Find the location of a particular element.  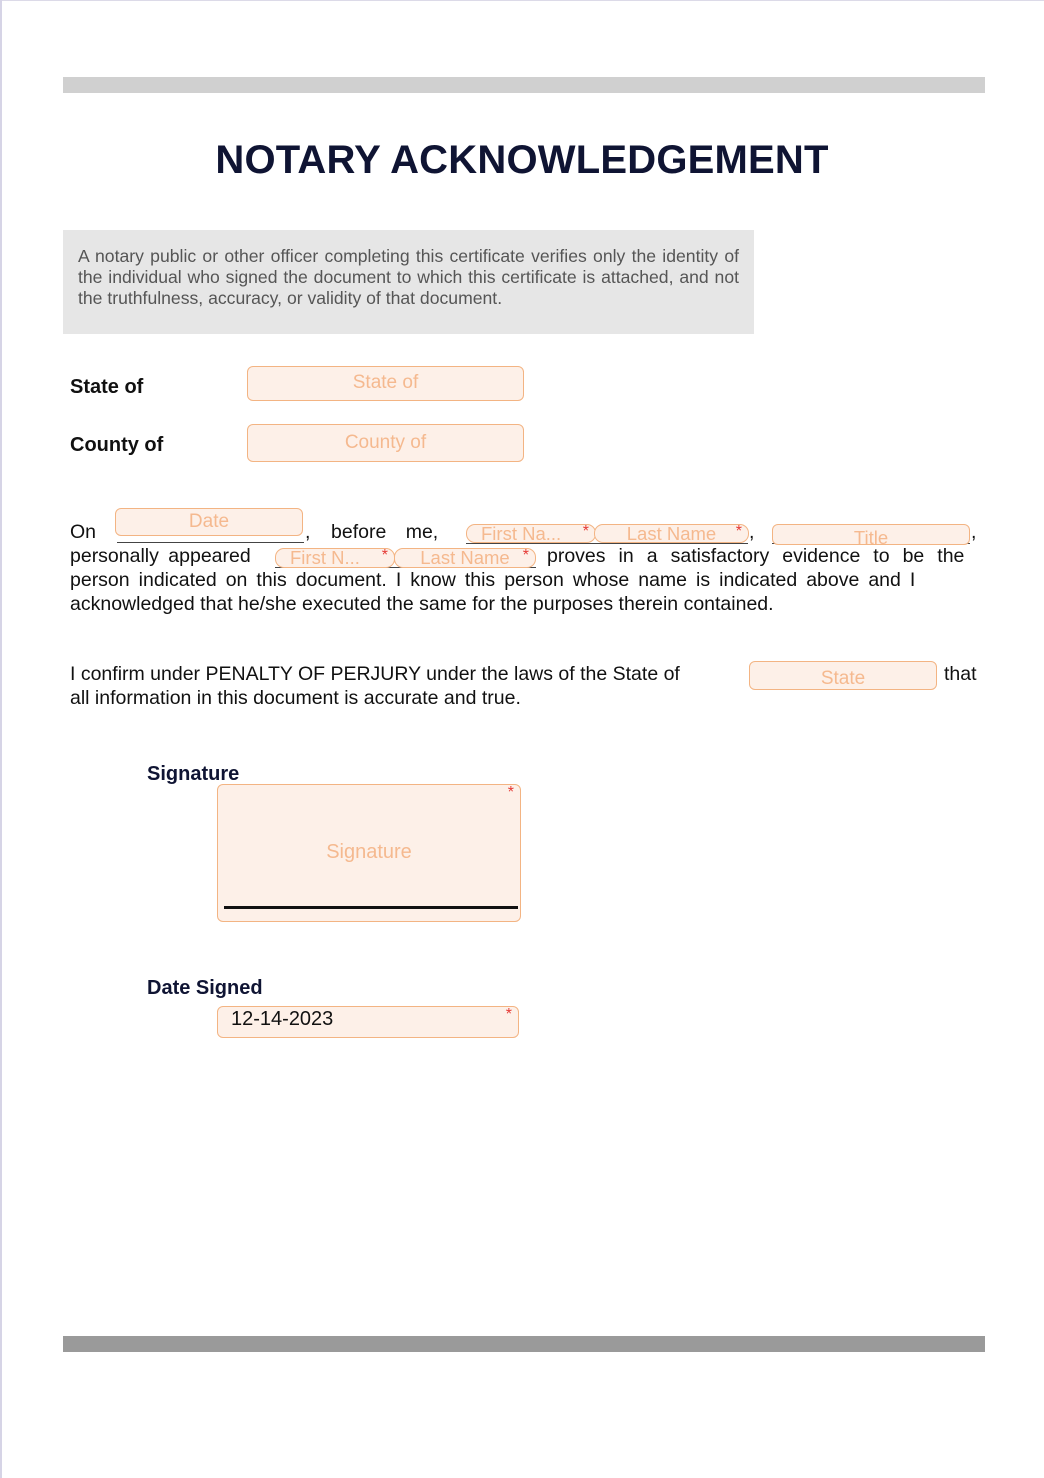

title-field: Title is located at coordinates (871, 534).